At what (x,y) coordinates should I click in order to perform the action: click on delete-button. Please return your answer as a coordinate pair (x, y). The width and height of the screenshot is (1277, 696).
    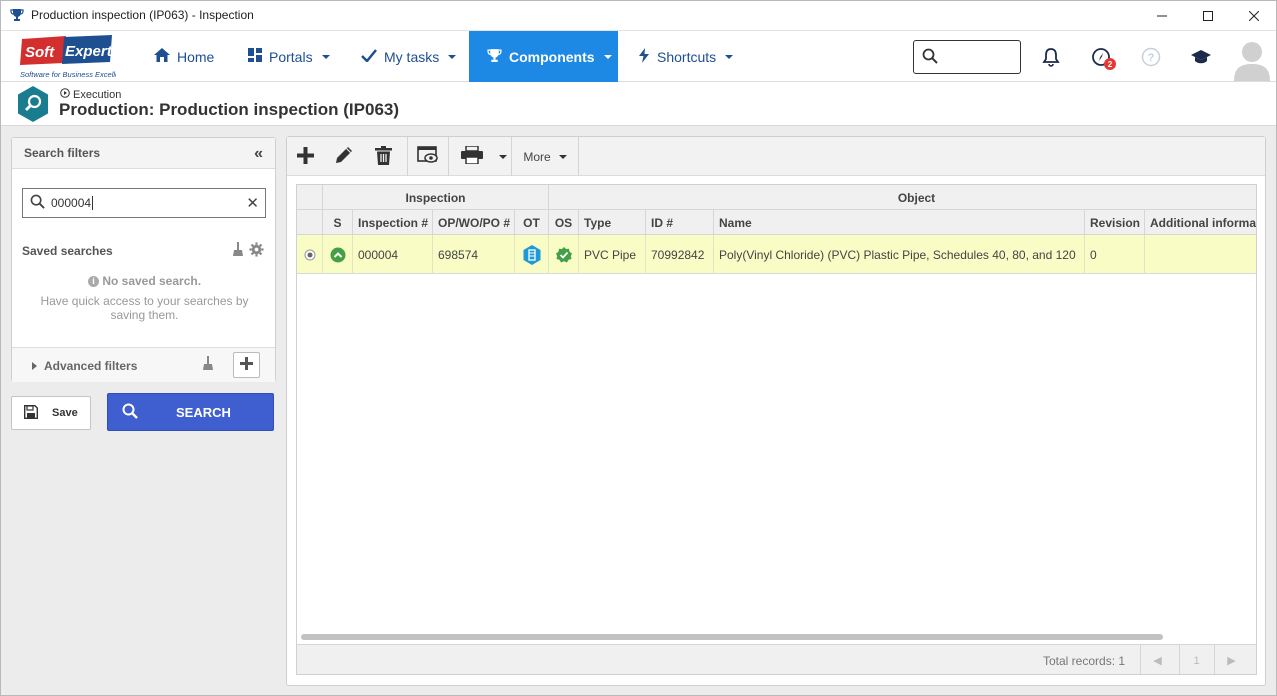
    Looking at the image, I should click on (383, 156).